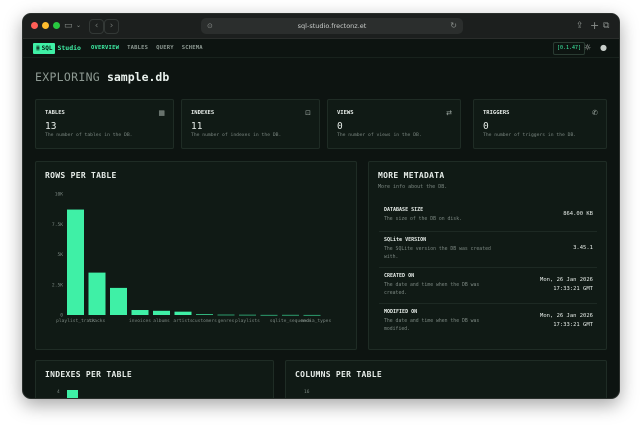 The height and width of the screenshot is (426, 640). What do you see at coordinates (97, 321) in the screenshot?
I see `x-tick-label: tracks` at bounding box center [97, 321].